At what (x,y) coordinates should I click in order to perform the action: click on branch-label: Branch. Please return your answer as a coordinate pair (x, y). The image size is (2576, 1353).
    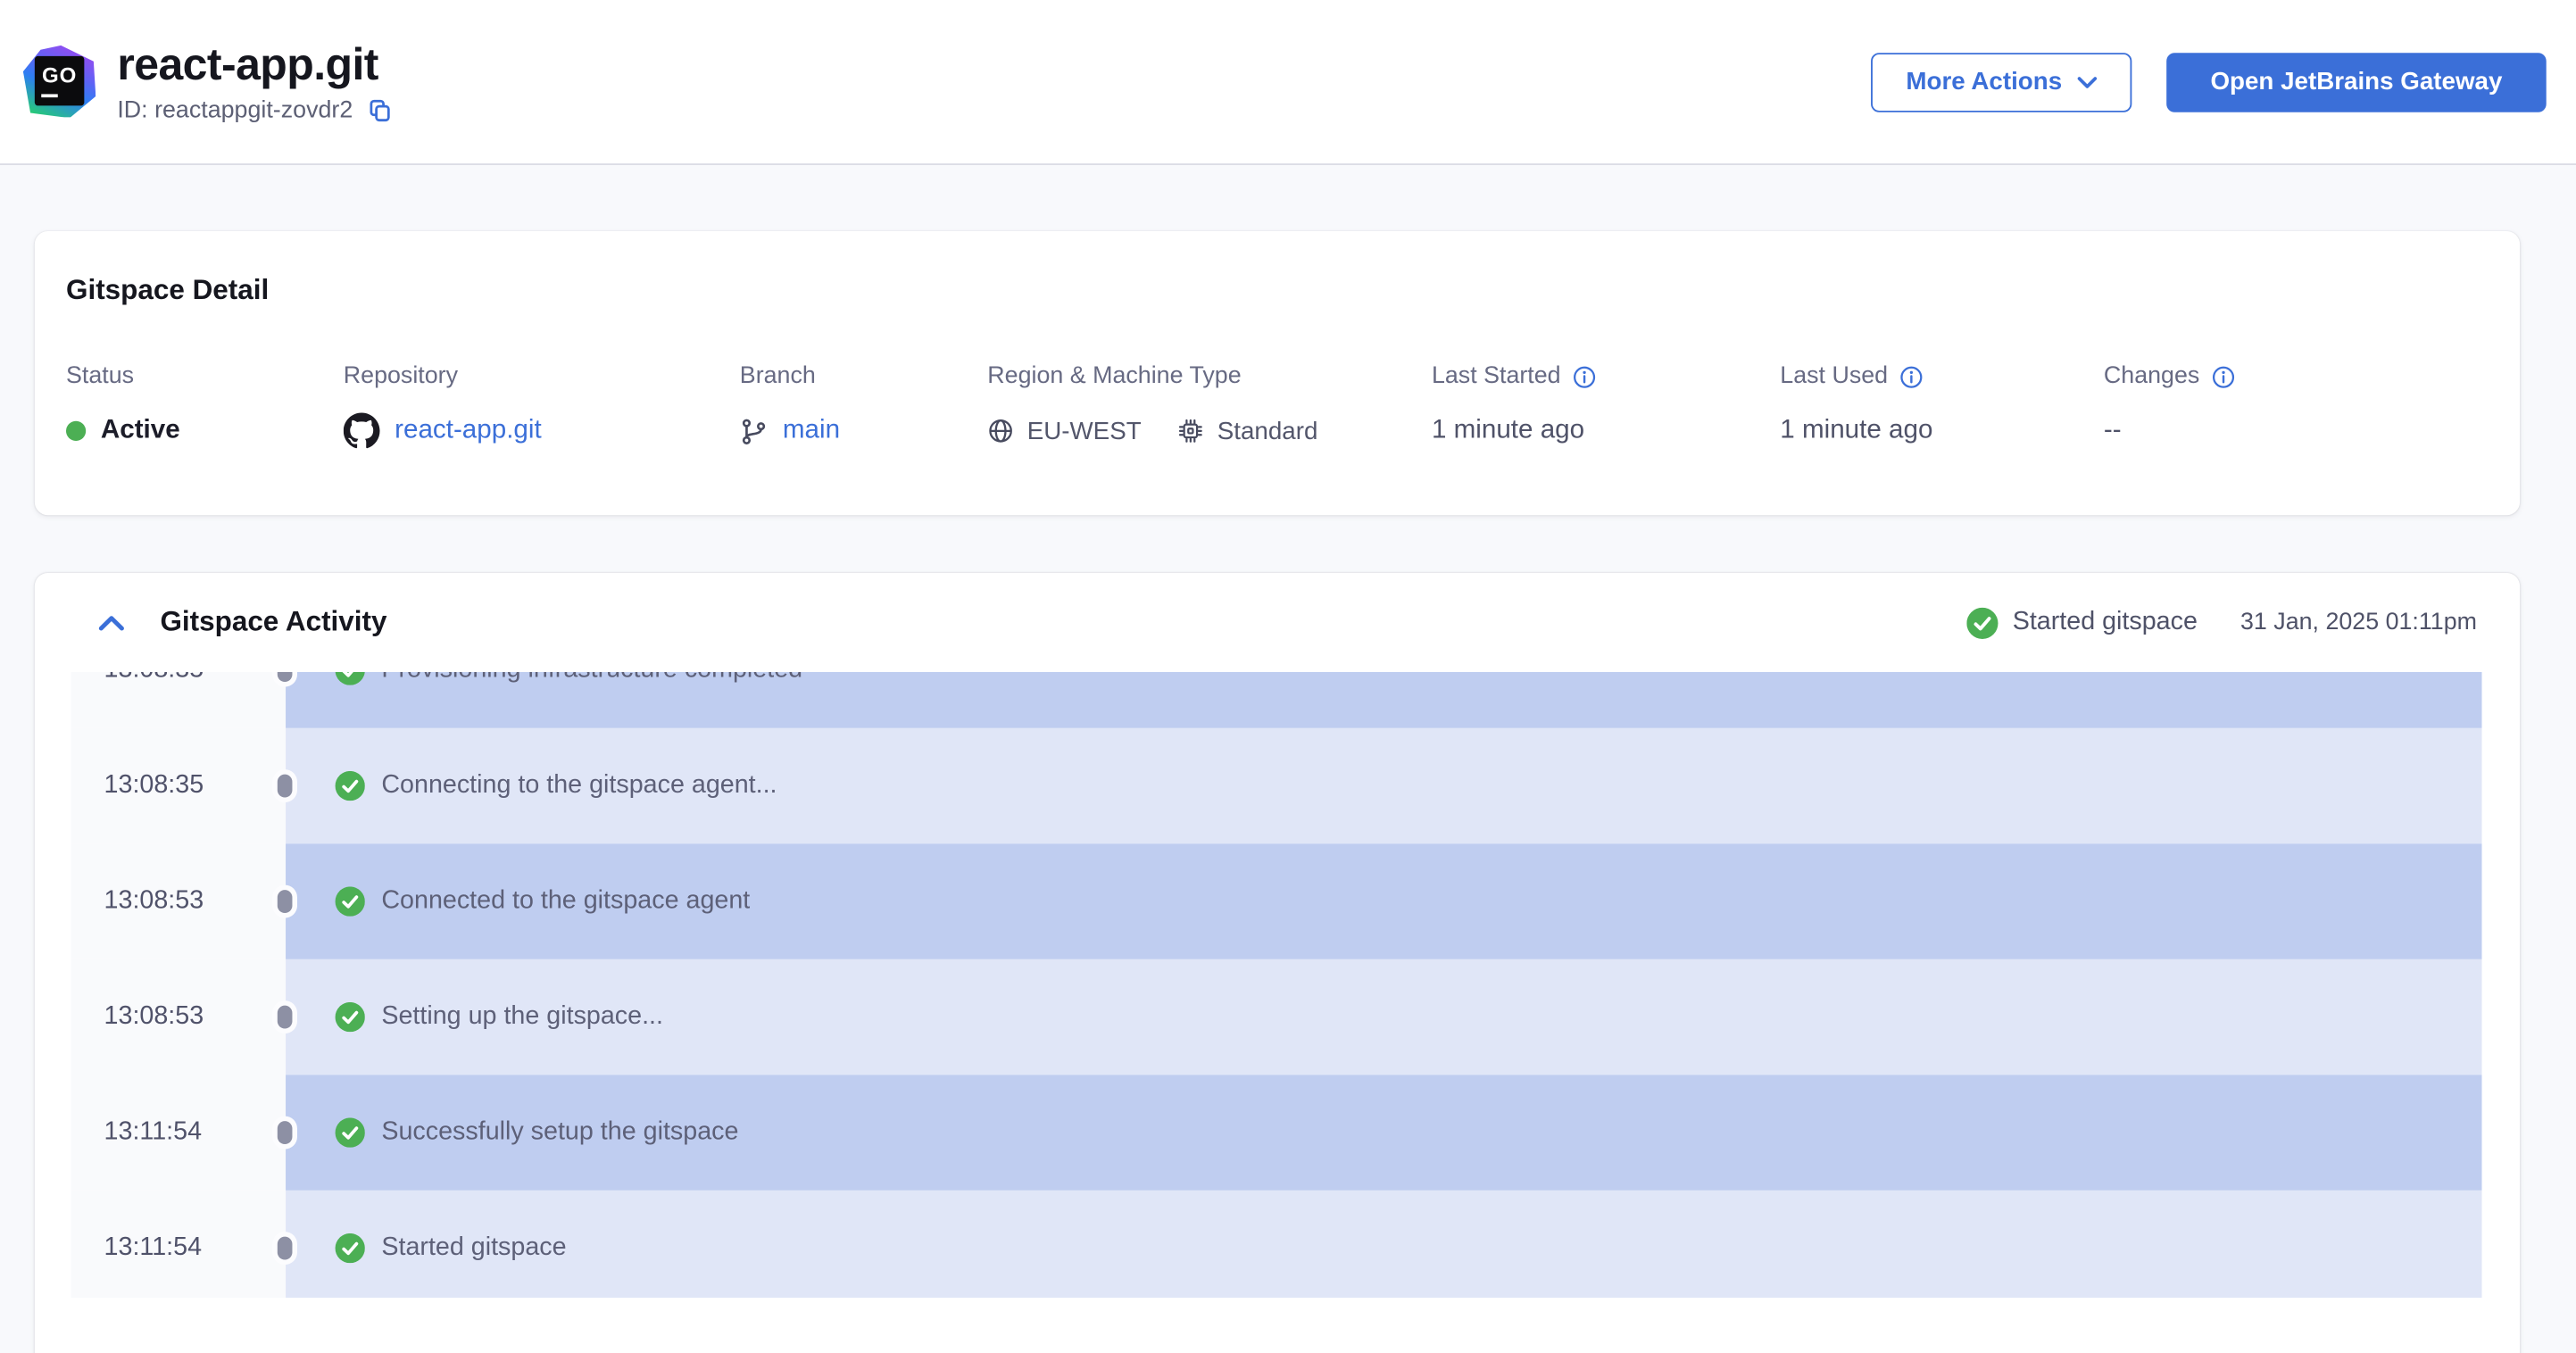
    Looking at the image, I should click on (778, 376).